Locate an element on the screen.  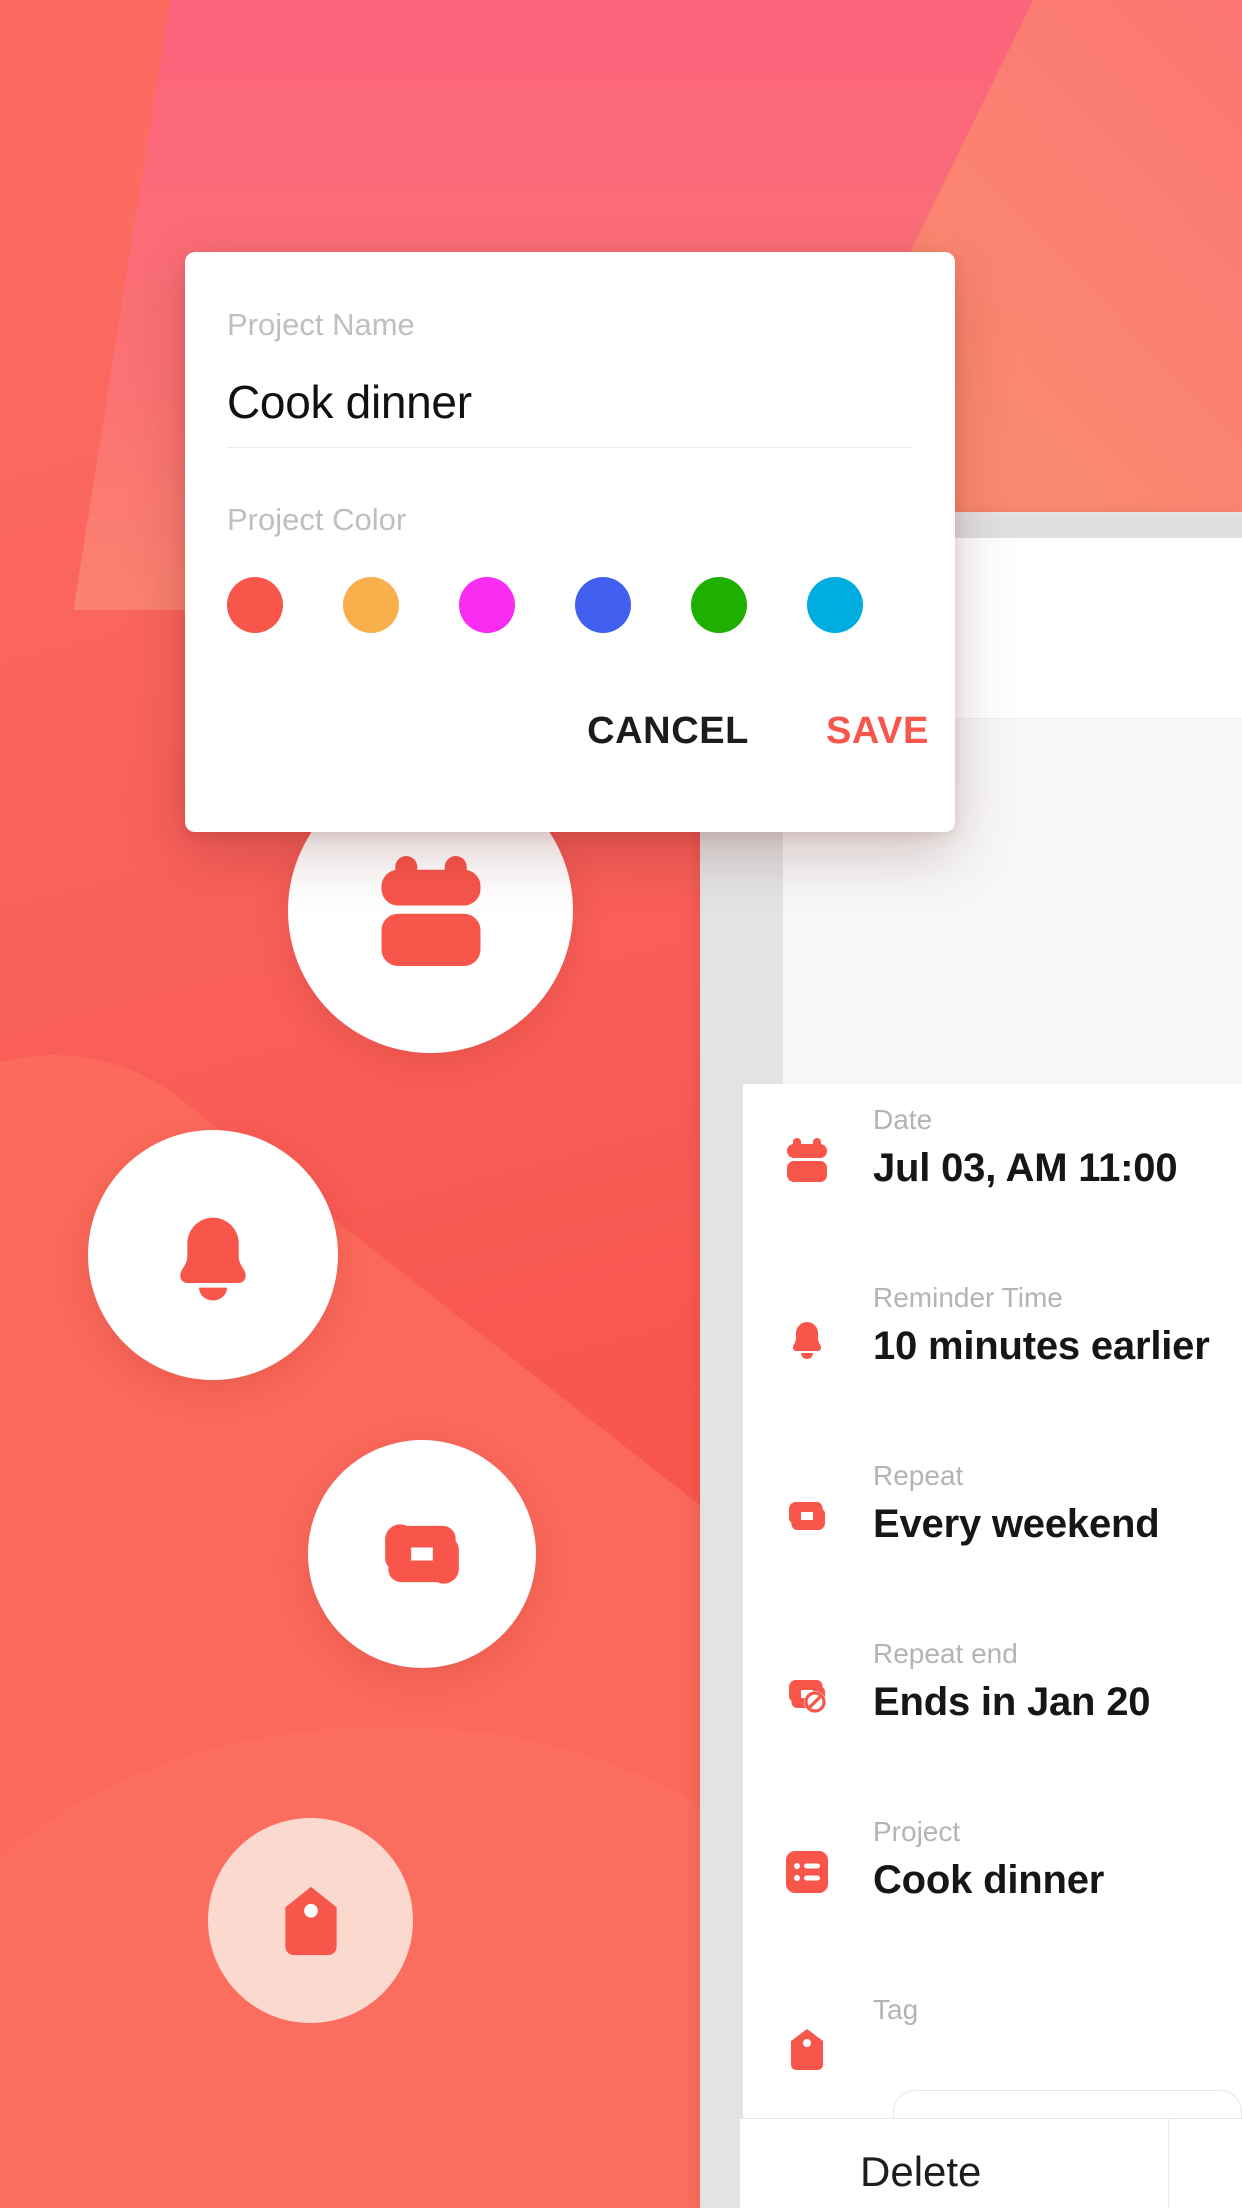
color-swatch-red is located at coordinates (255, 605).